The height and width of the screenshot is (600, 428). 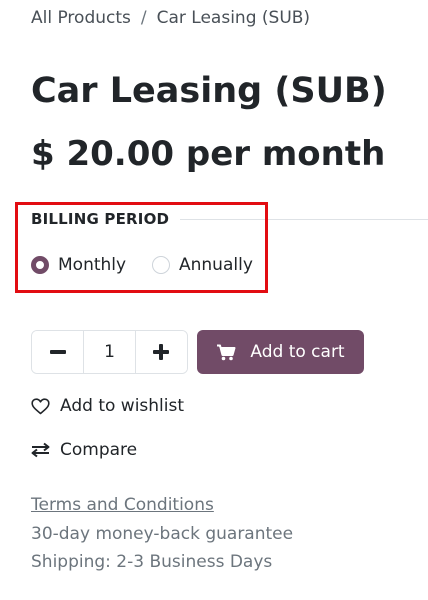 I want to click on plus-icon, so click(x=161, y=352).